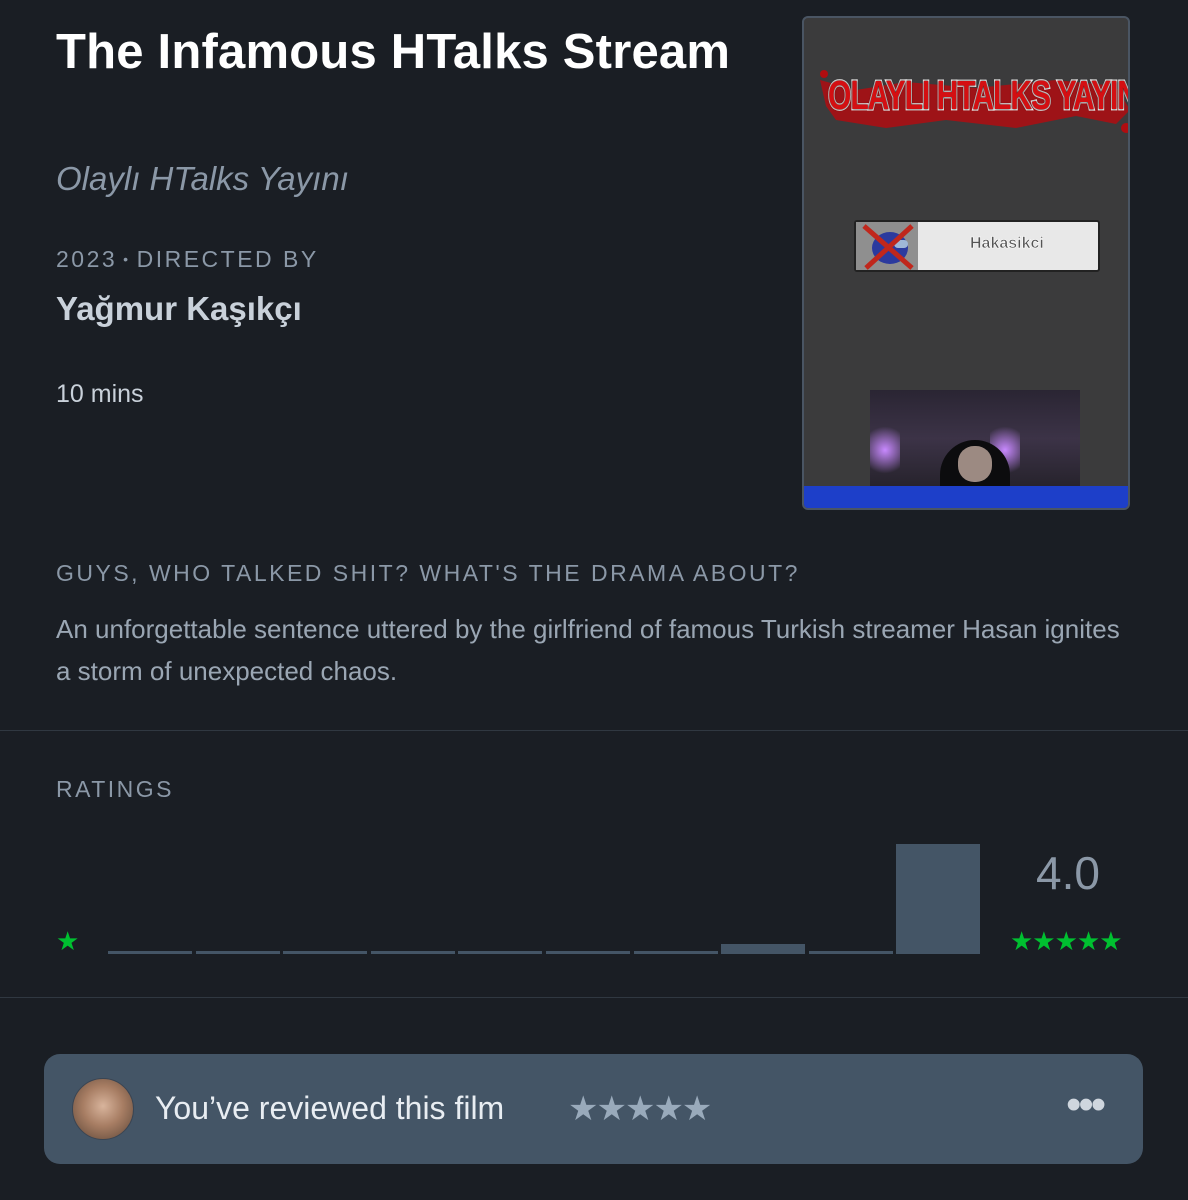  What do you see at coordinates (325, 952) in the screenshot?
I see `histogram-bar-1.5` at bounding box center [325, 952].